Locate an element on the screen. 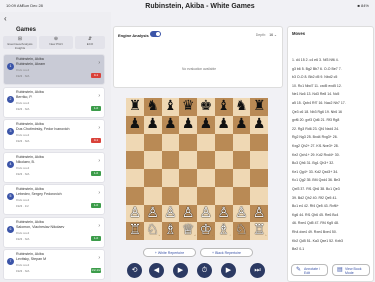 Image resolution: width=375 pixels, height=282 pixels. control-button: ◀ is located at coordinates (156, 270).